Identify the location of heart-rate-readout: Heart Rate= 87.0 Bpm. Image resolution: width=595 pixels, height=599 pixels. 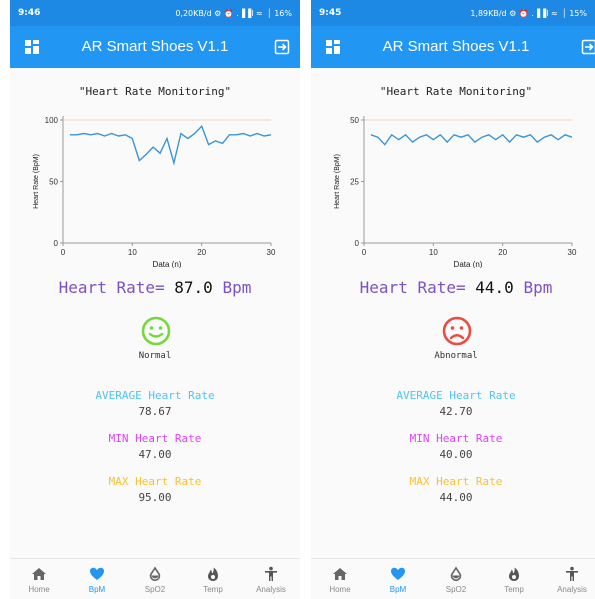
(155, 287).